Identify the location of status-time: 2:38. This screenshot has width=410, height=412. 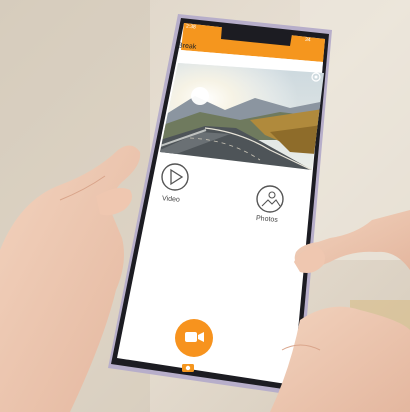
(191, 27).